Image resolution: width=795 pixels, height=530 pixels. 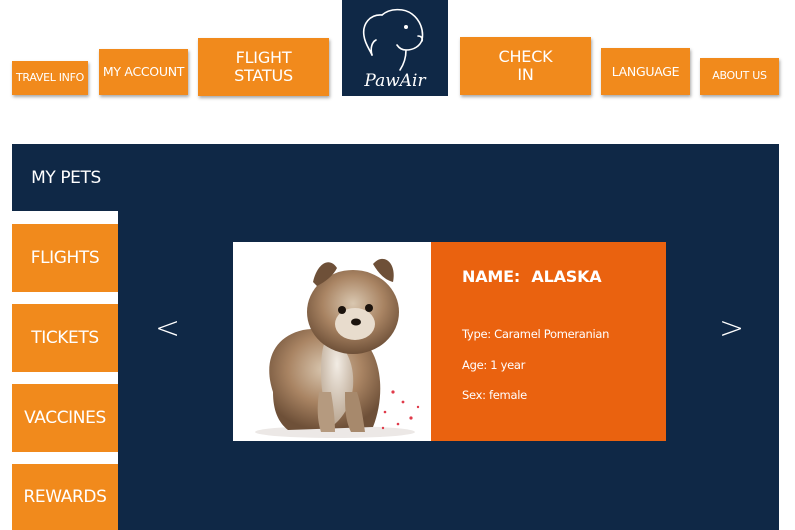 I want to click on logo-wordmark: PawAir, so click(x=394, y=81).